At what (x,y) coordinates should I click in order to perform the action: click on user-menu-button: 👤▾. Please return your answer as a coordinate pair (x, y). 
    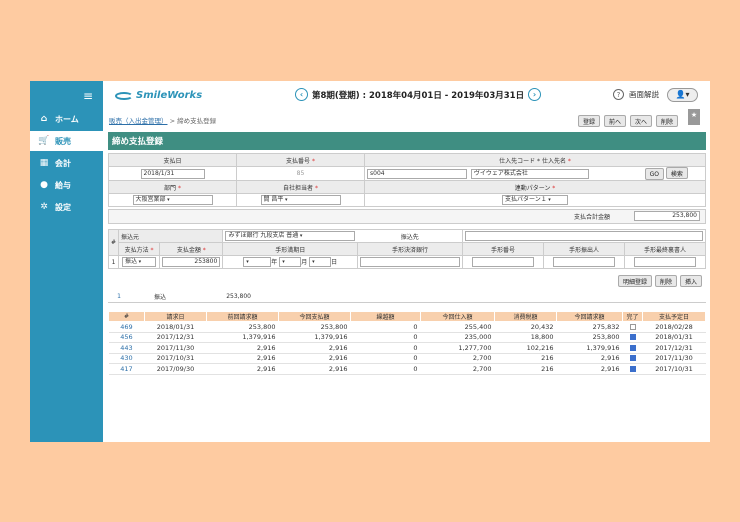
    Looking at the image, I should click on (682, 95).